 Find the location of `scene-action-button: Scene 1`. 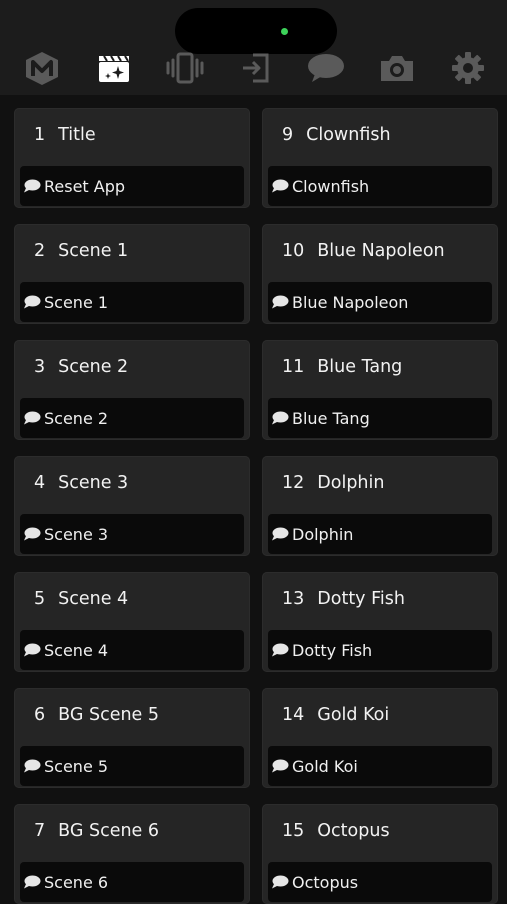

scene-action-button: Scene 1 is located at coordinates (132, 302).